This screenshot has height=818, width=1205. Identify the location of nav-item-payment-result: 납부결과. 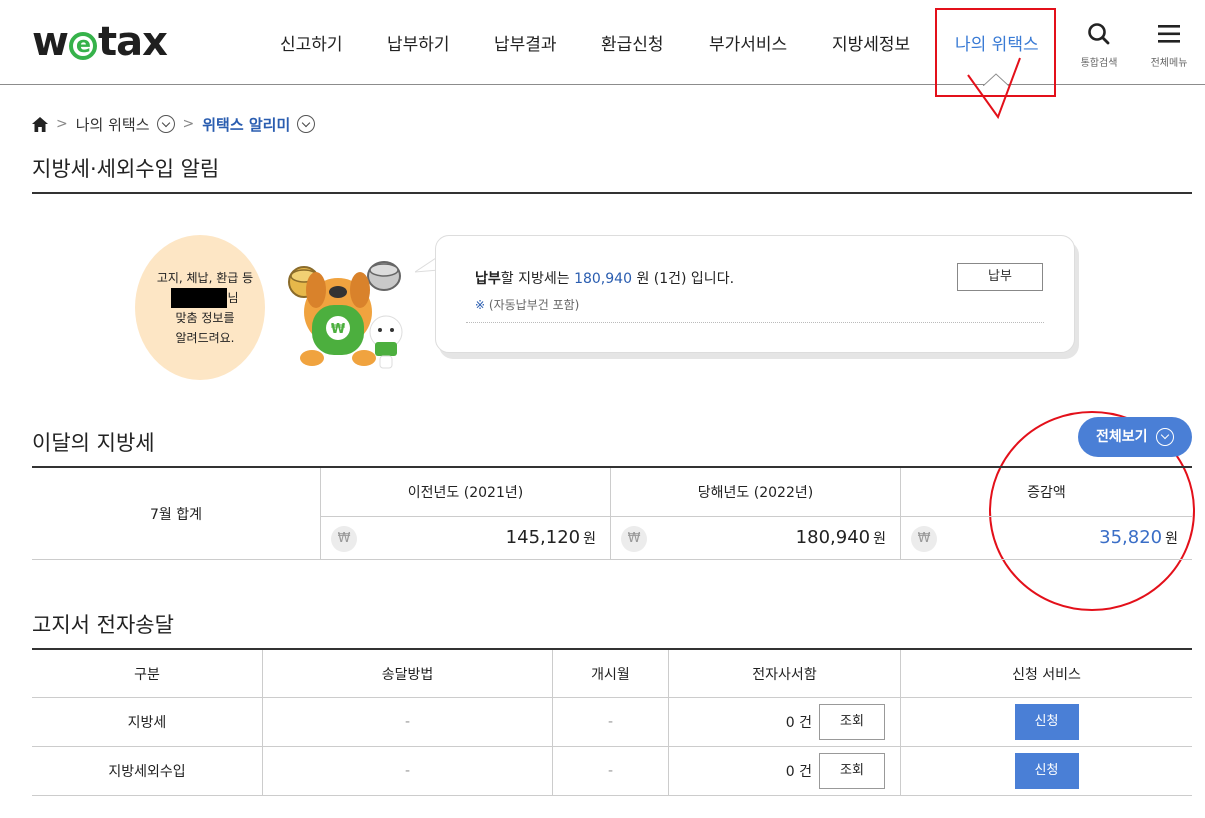
(525, 42).